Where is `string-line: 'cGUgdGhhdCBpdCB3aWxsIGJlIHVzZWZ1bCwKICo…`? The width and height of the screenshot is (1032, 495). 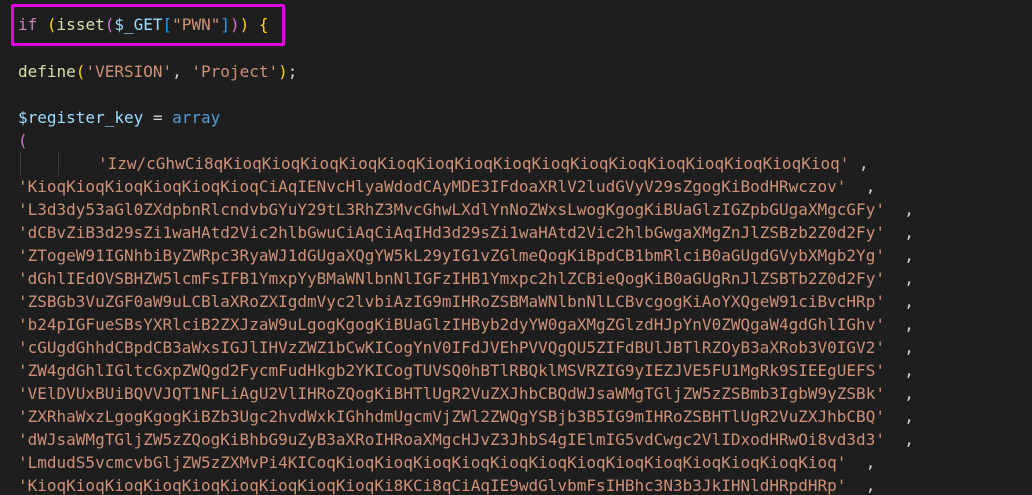
string-line: 'cGUgdGhhdCBpdCB3aWxsIGJlIHVzZWZ1bCwKICo… is located at coordinates (466, 347).